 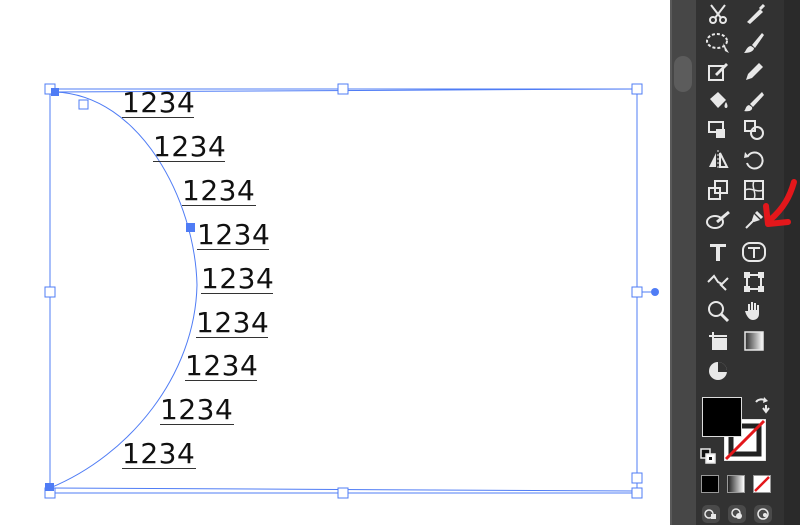 What do you see at coordinates (718, 72) in the screenshot?
I see `shaper-icon` at bounding box center [718, 72].